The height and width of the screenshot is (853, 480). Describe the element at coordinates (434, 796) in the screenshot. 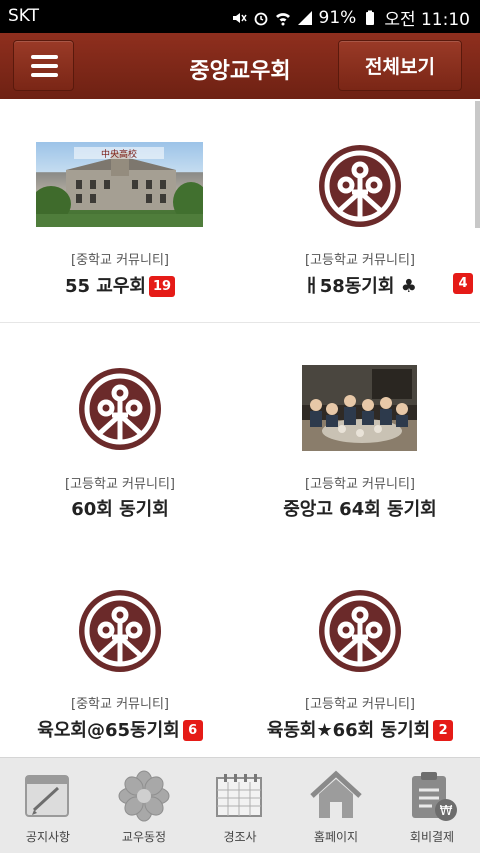

I see `payment-clipboard-icon: ₩` at that location.